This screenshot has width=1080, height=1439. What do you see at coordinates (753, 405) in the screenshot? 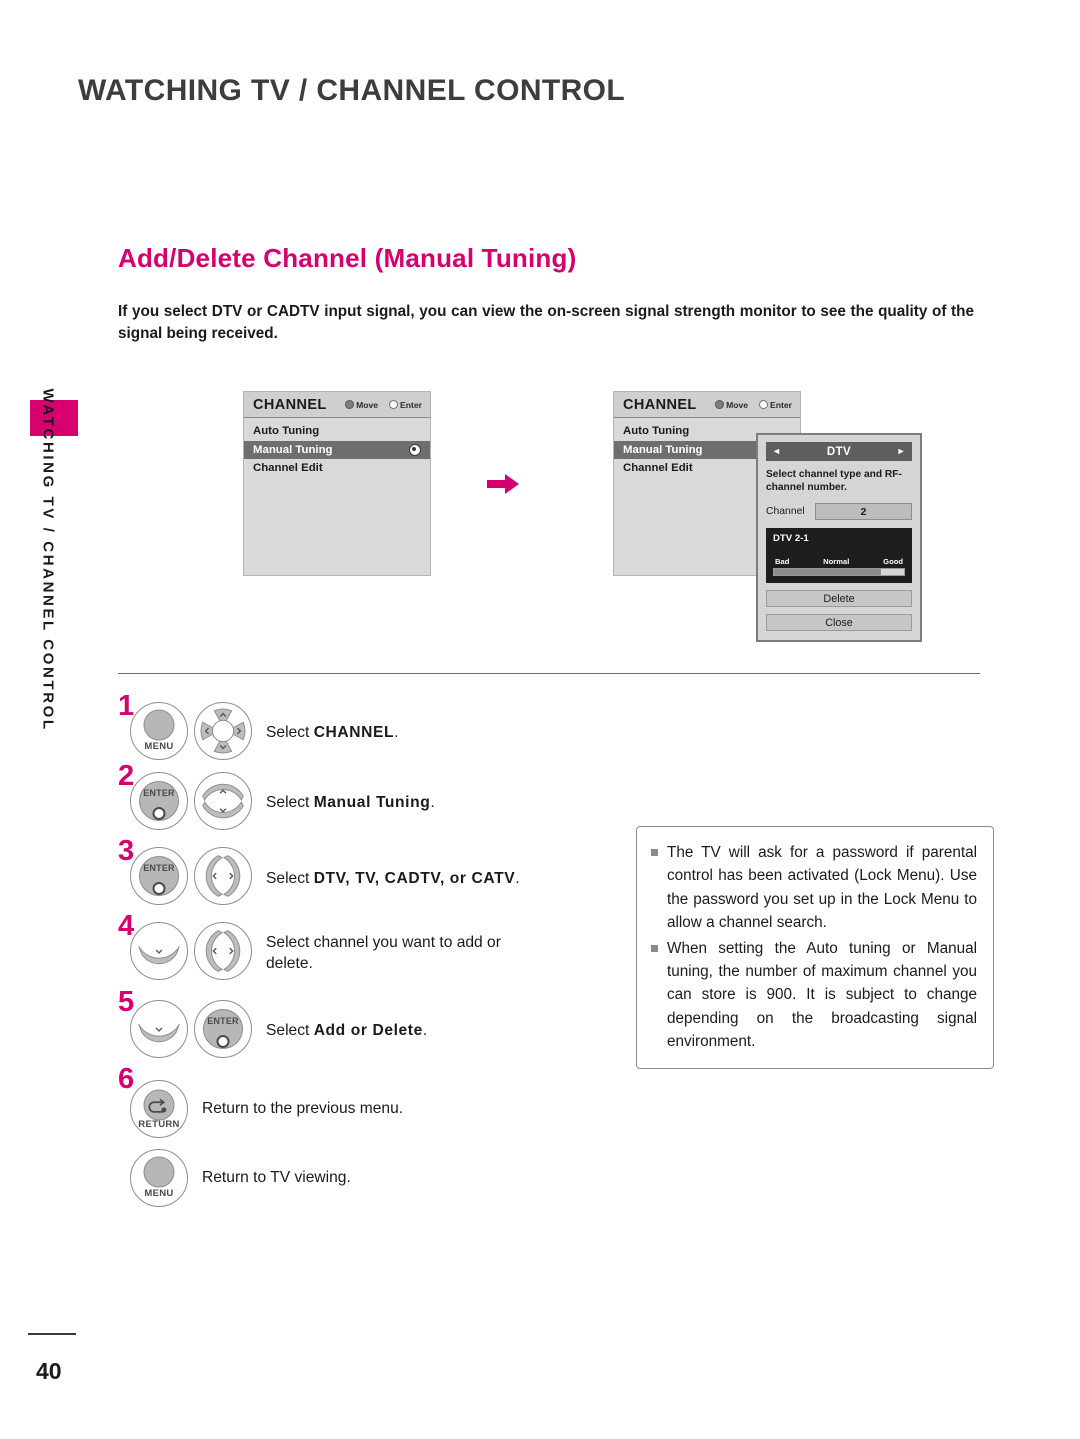
I see `osd-header-hints: Move Enter` at bounding box center [753, 405].